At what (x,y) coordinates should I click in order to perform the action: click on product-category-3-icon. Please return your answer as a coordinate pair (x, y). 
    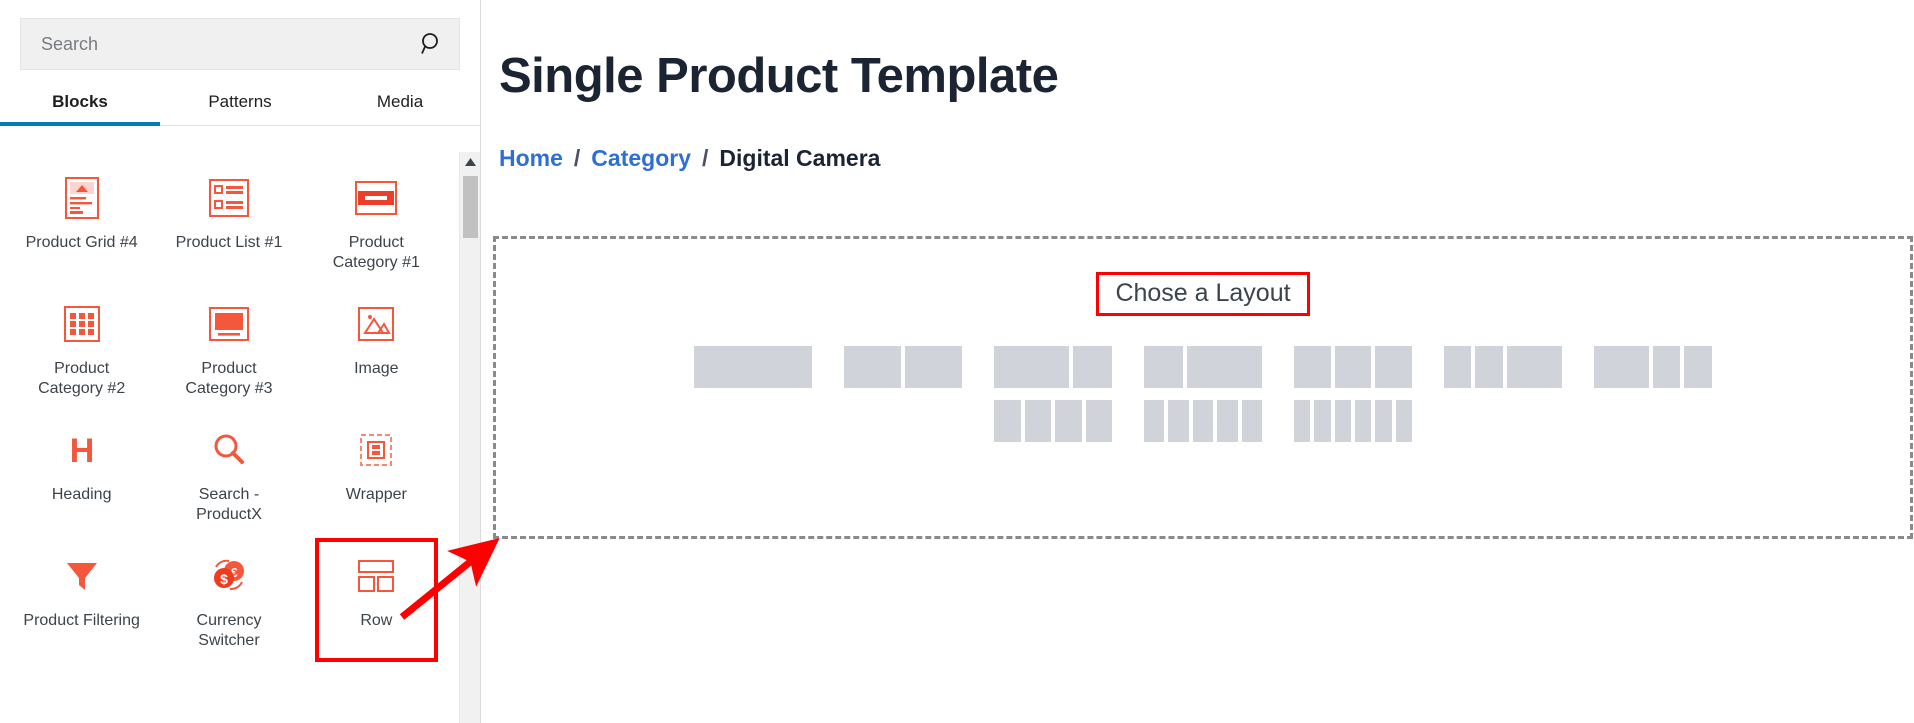
    Looking at the image, I should click on (228, 324).